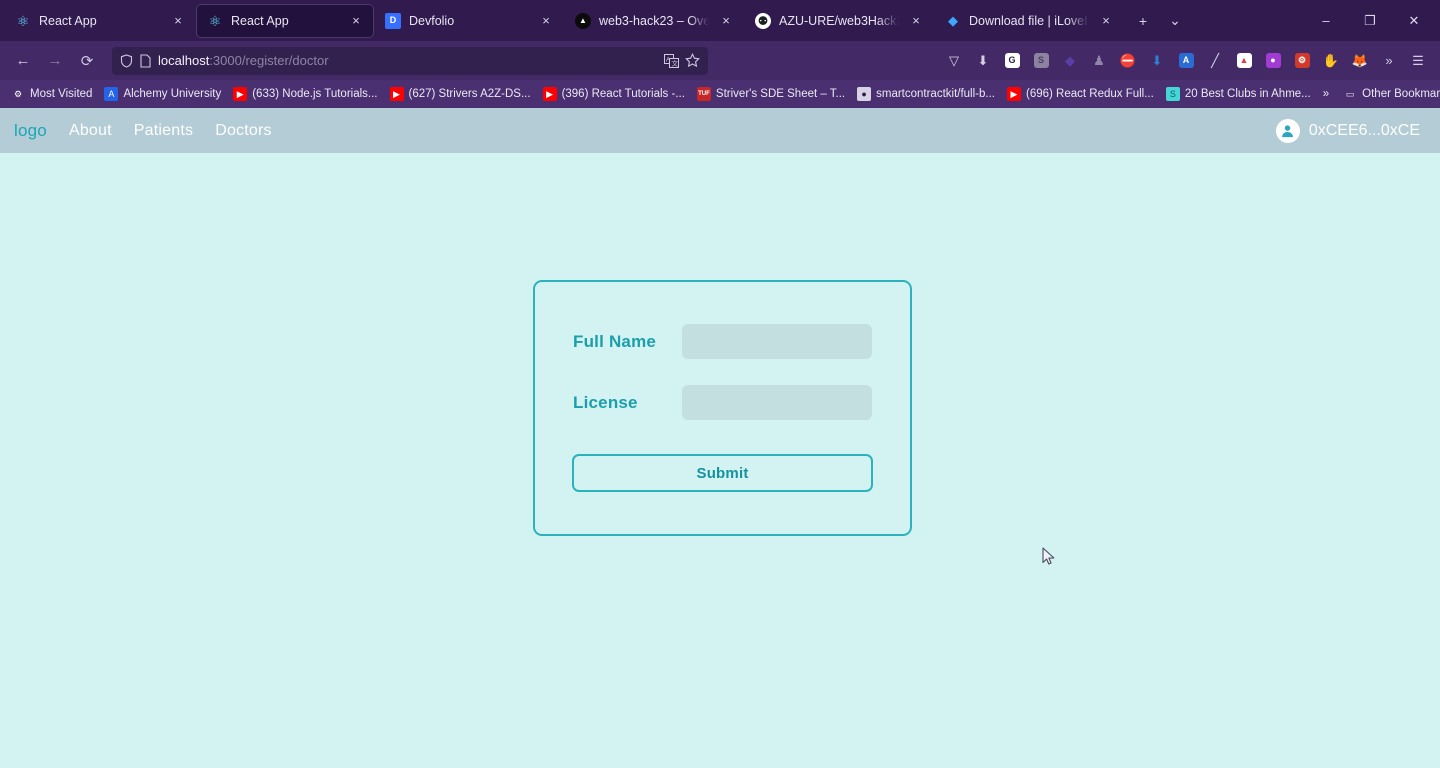  What do you see at coordinates (692, 60) in the screenshot?
I see `star-icon` at bounding box center [692, 60].